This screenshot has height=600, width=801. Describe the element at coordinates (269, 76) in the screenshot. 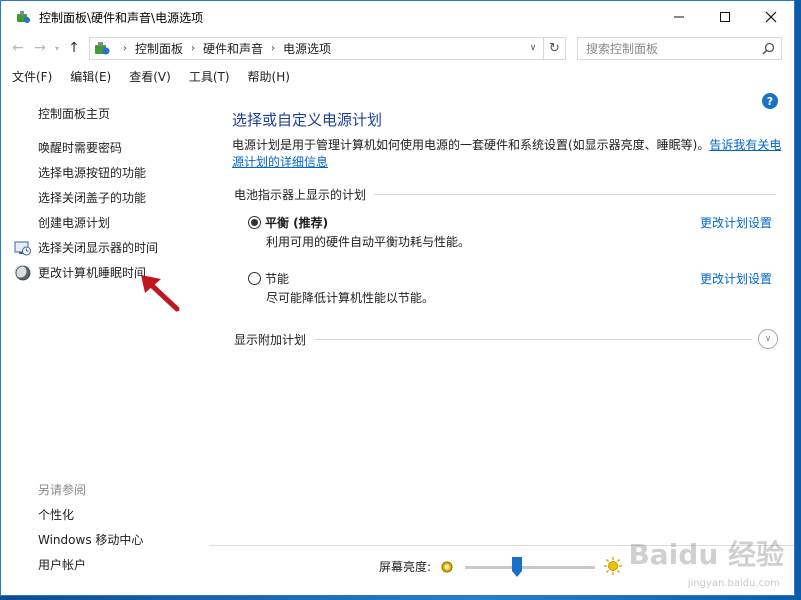

I see `menu-help: 帮助(H)` at that location.